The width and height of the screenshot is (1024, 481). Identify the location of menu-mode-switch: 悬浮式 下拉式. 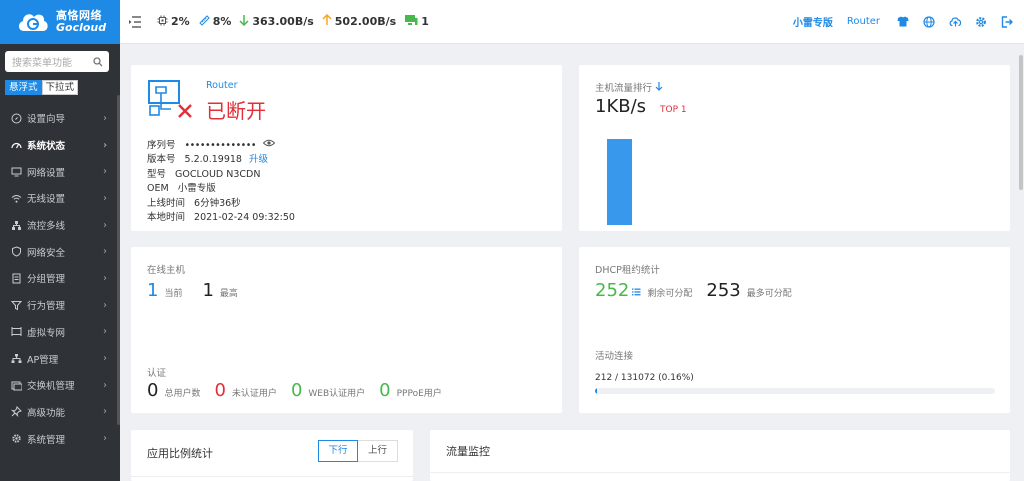
(42, 87).